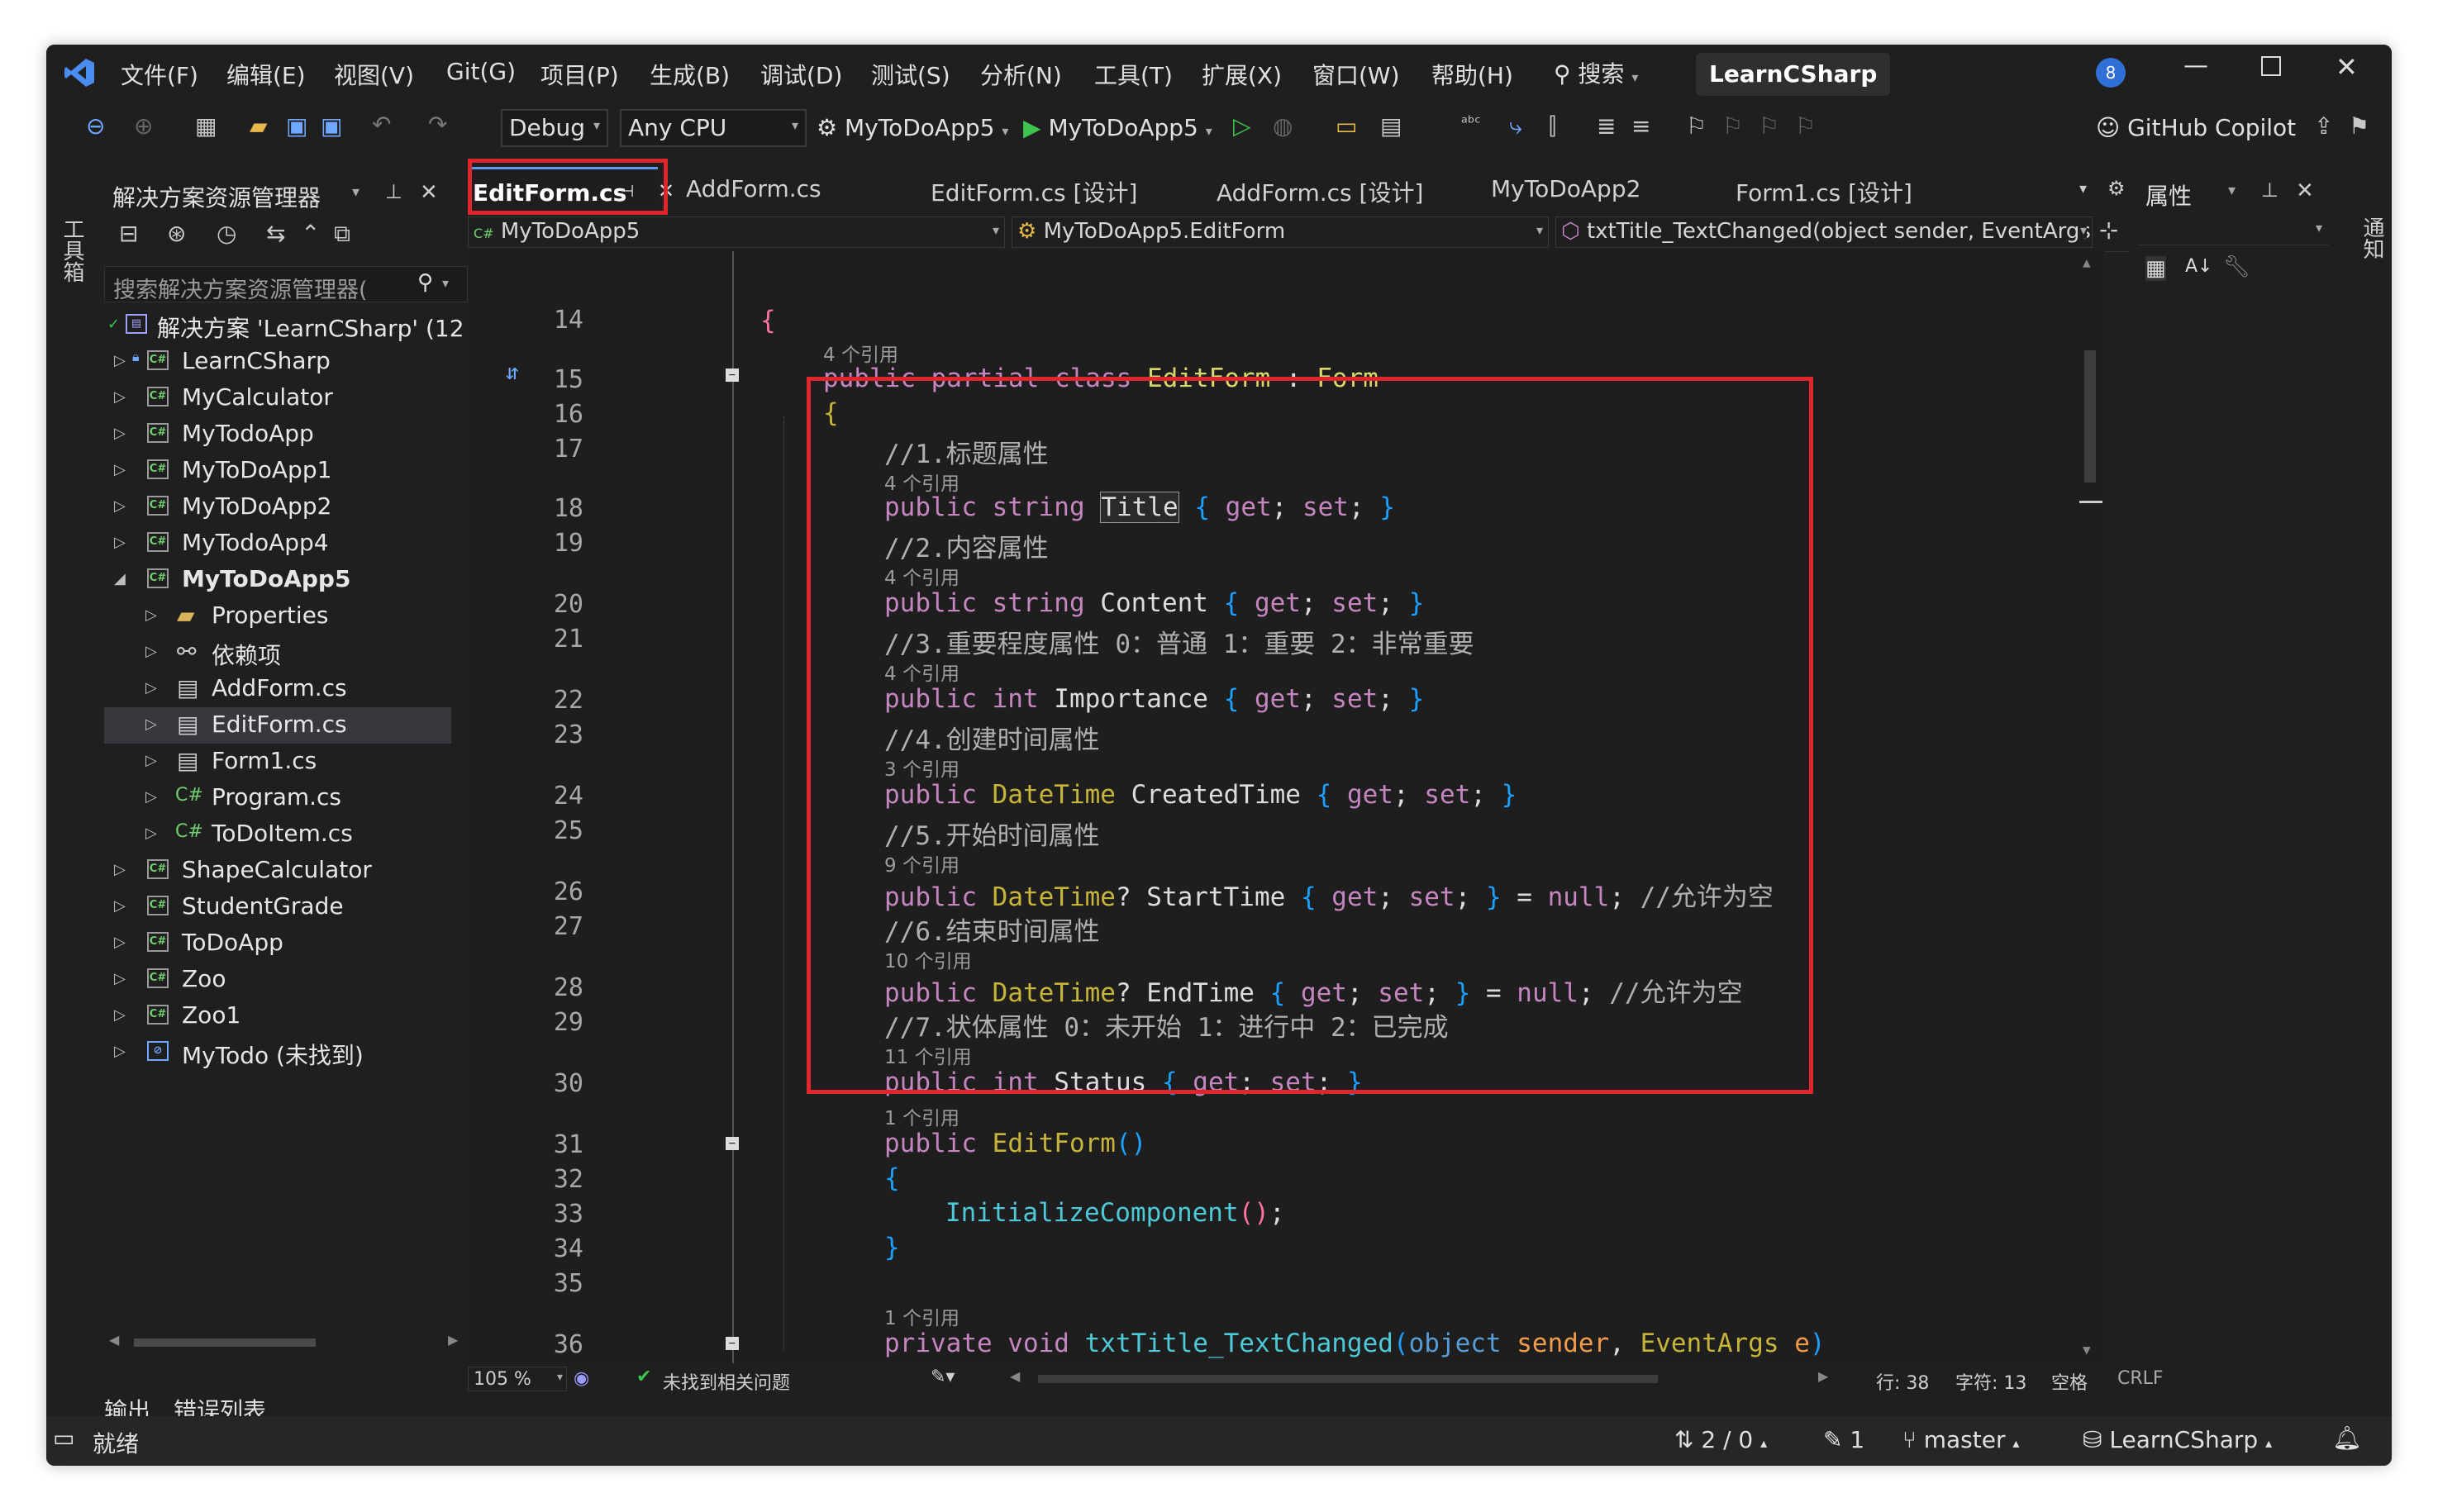 This screenshot has height=1512, width=2438. I want to click on scroll-left-icon: ◀, so click(1015, 1376).